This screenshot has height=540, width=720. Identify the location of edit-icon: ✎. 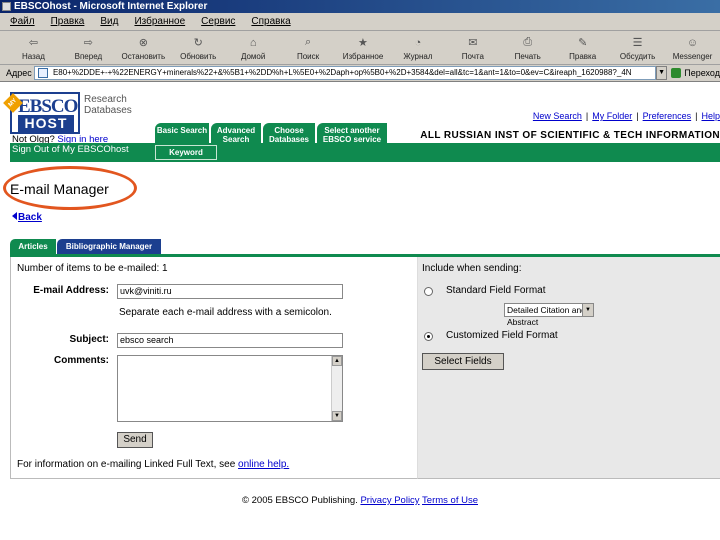
(583, 43).